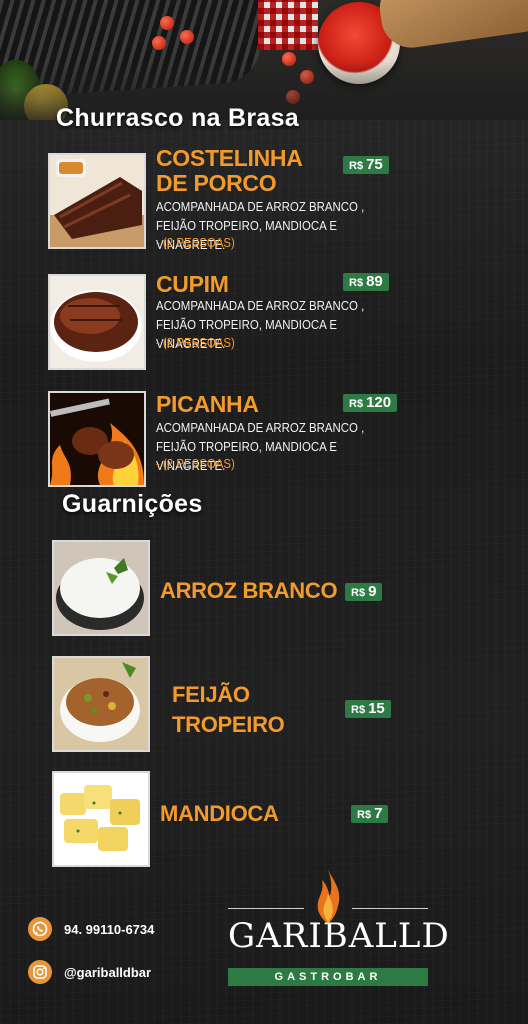 Image resolution: width=528 pixels, height=1024 pixels. What do you see at coordinates (101, 819) in the screenshot?
I see `cassava-photo` at bounding box center [101, 819].